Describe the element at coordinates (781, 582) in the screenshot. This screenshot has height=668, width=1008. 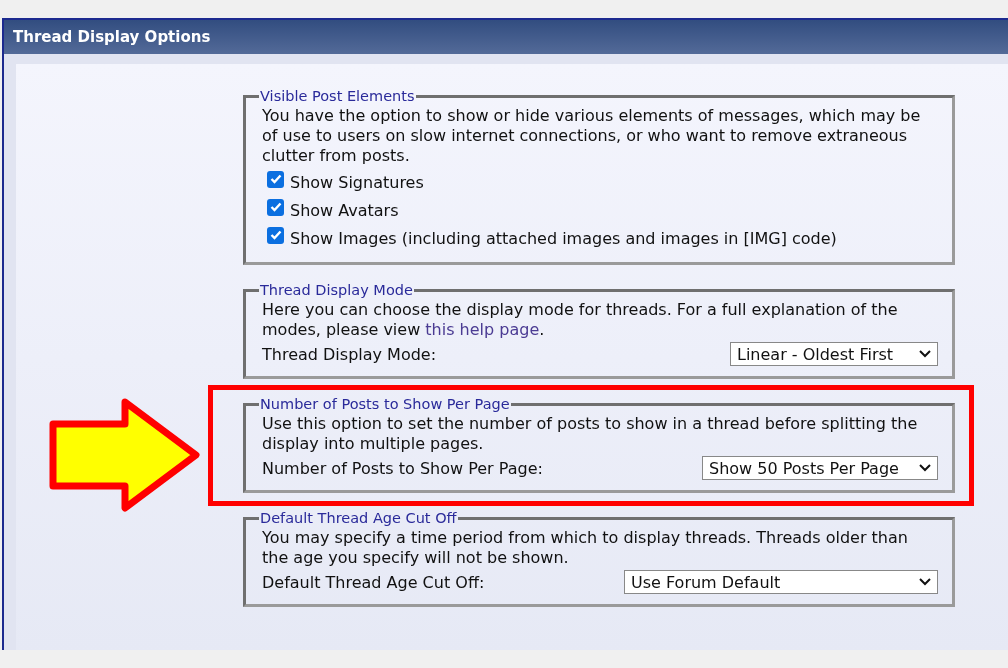
I see `dropdown-select: Use Forum Default` at that location.